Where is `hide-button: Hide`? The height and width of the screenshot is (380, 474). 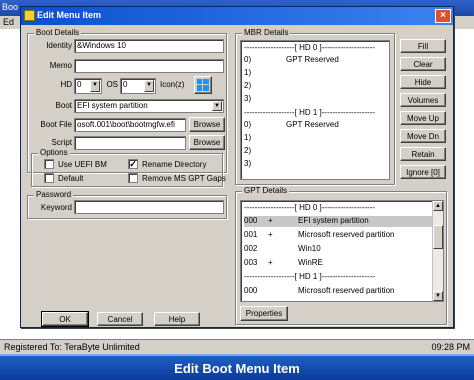 hide-button: Hide is located at coordinates (423, 82).